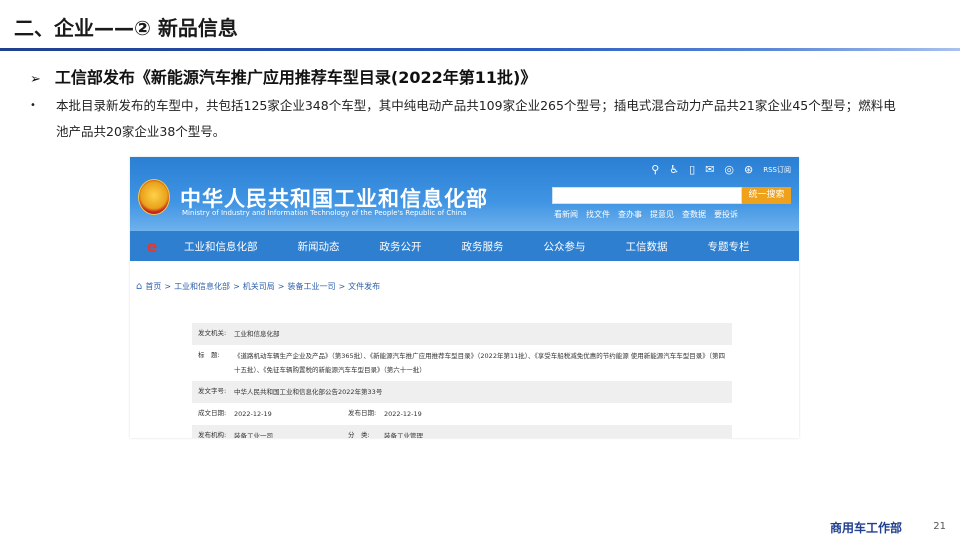 This screenshot has width=960, height=540. Describe the element at coordinates (212, 391) in the screenshot. I see `info-label: 发文字号:` at that location.